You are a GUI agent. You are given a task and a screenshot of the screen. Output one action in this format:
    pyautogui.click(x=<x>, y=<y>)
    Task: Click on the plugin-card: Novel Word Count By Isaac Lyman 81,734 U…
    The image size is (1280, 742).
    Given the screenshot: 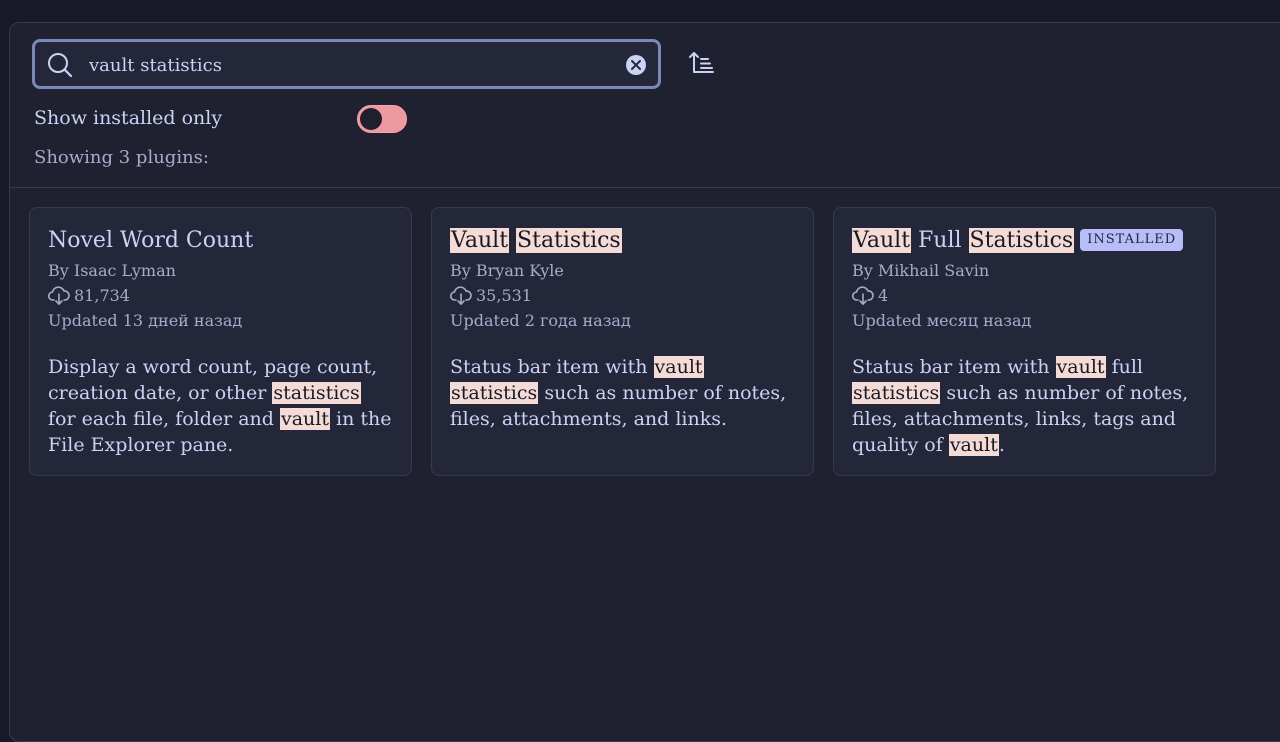 What is the action you would take?
    pyautogui.click(x=220, y=341)
    